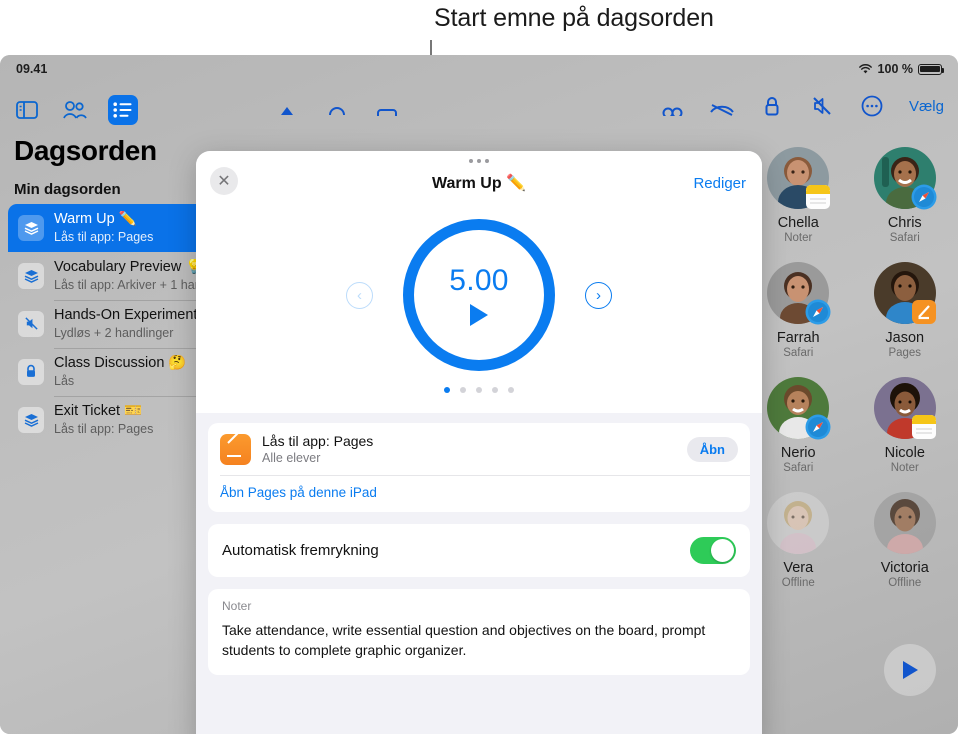 This screenshot has height=734, width=958. Describe the element at coordinates (905, 188) in the screenshot. I see `student-tile: Chris Safari` at that location.